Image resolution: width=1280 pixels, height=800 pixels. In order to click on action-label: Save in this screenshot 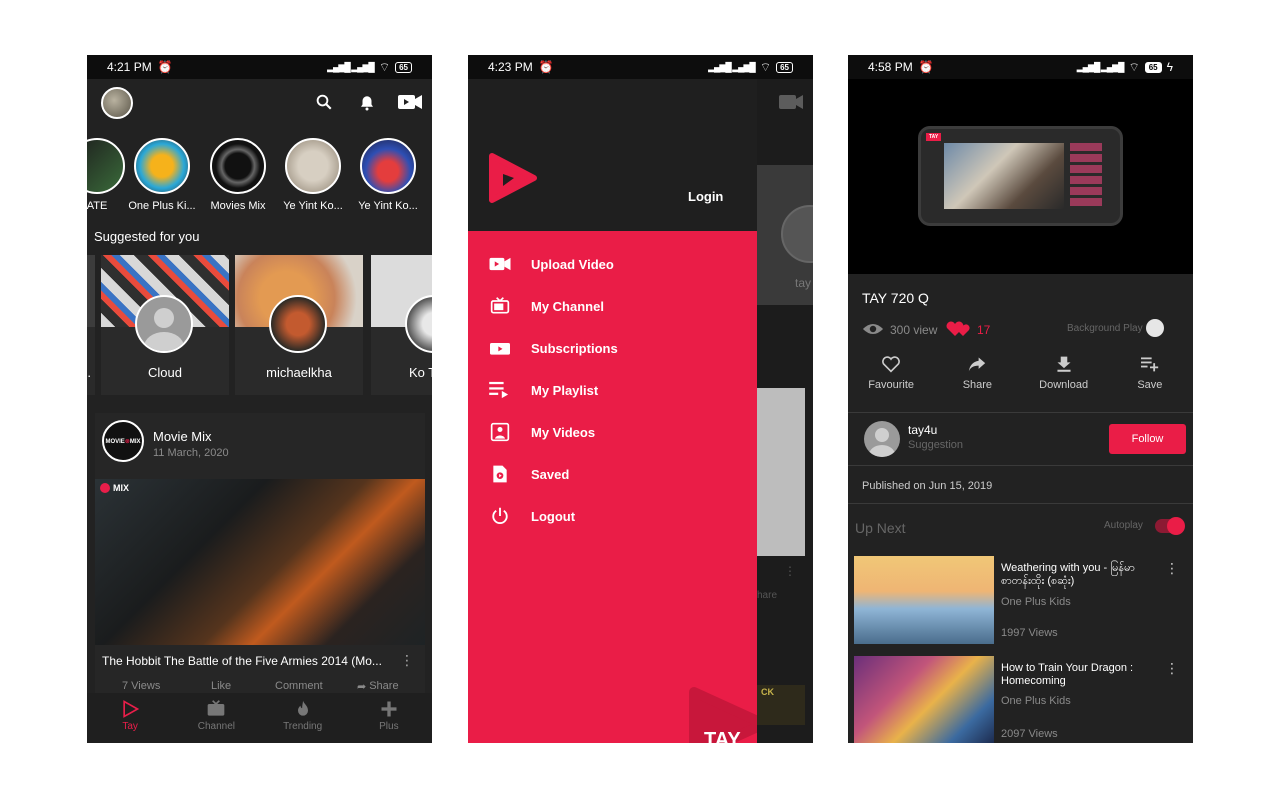, I will do `click(1150, 385)`.